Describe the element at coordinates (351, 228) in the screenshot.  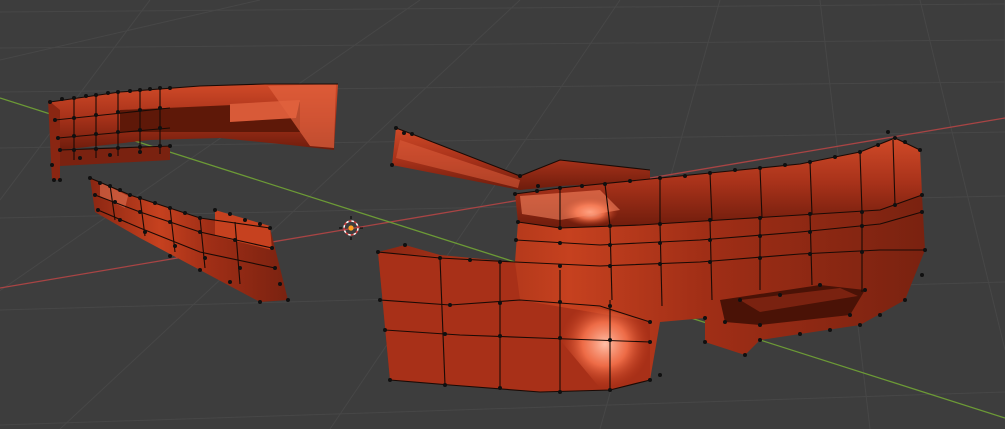
I see `3d-cursor-icon` at that location.